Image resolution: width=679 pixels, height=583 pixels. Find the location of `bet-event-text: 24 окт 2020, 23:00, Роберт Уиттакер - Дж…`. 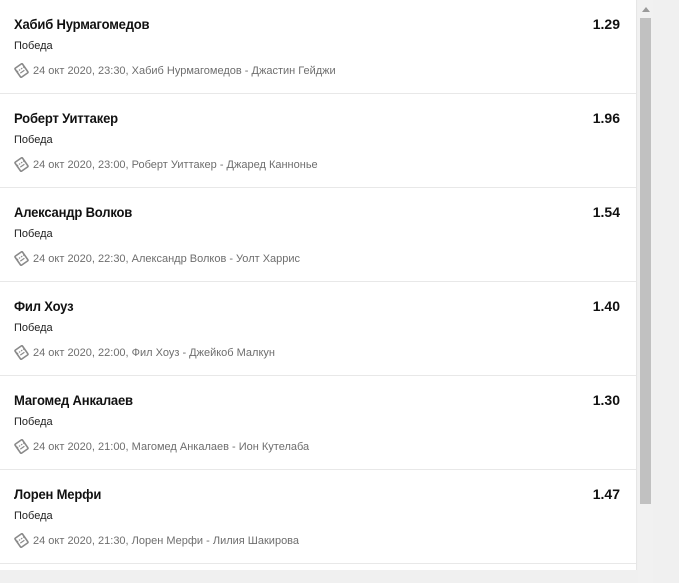

bet-event-text: 24 окт 2020, 23:00, Роберт Уиттакер - Дж… is located at coordinates (175, 164).